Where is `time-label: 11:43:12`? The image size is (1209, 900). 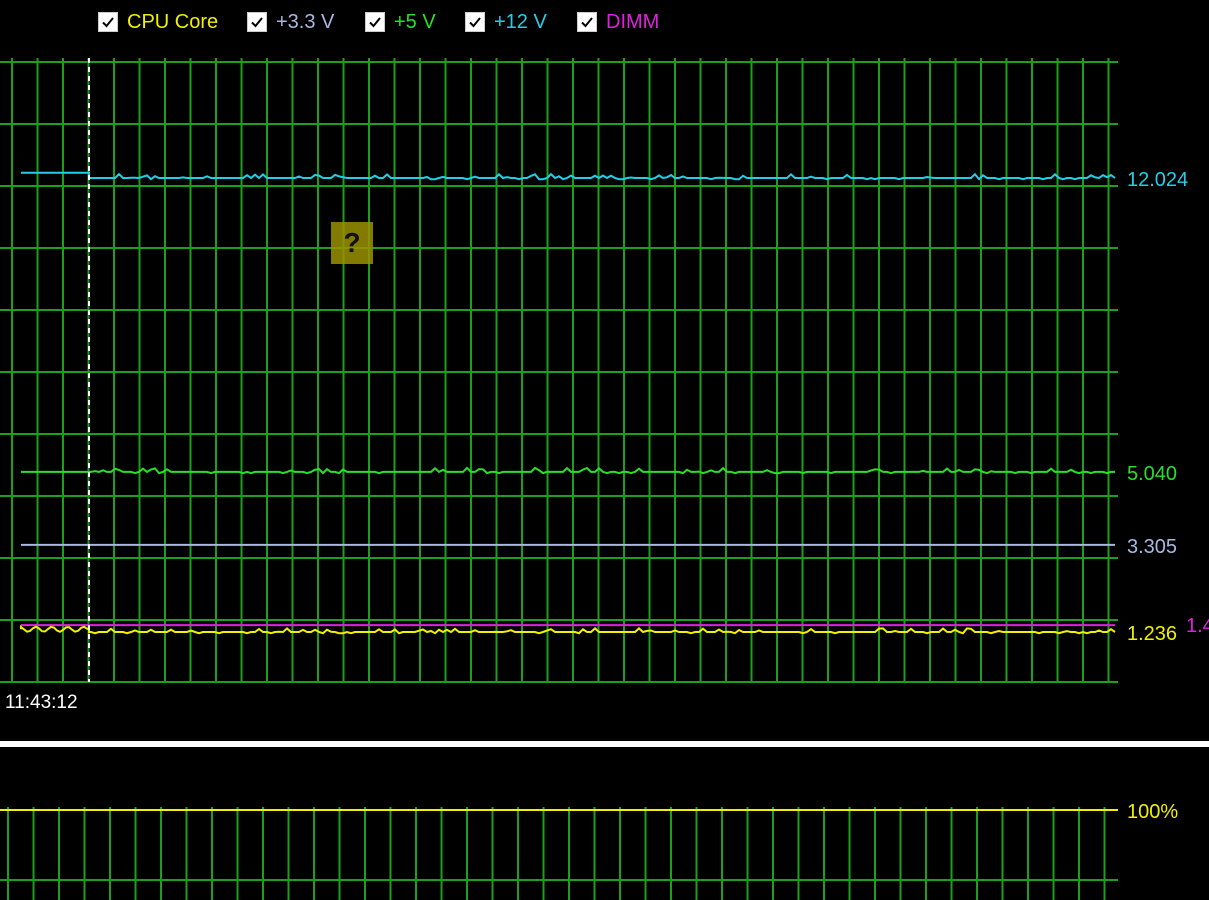
time-label: 11:43:12 is located at coordinates (41, 702).